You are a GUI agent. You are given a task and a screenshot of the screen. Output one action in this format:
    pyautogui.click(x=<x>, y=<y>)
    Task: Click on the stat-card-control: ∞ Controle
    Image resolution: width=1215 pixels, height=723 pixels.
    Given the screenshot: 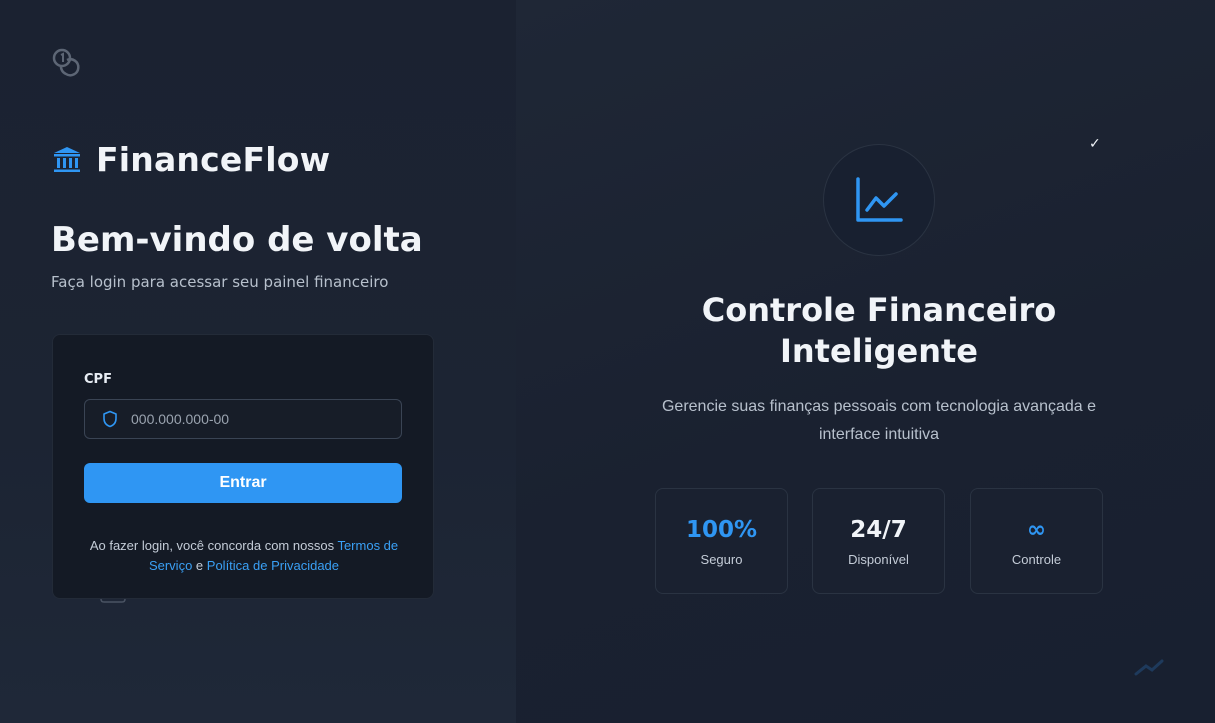 What is the action you would take?
    pyautogui.click(x=1036, y=541)
    